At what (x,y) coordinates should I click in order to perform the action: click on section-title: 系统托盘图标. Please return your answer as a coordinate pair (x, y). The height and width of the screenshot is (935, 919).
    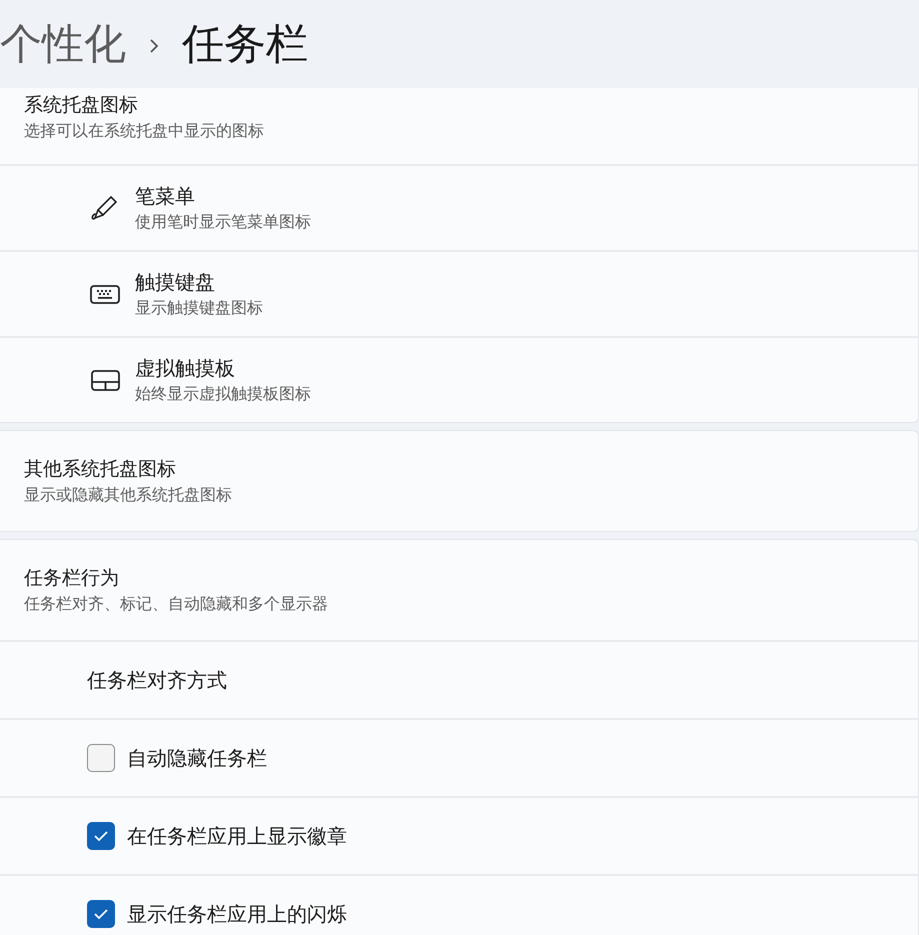
    Looking at the image, I should click on (81, 106).